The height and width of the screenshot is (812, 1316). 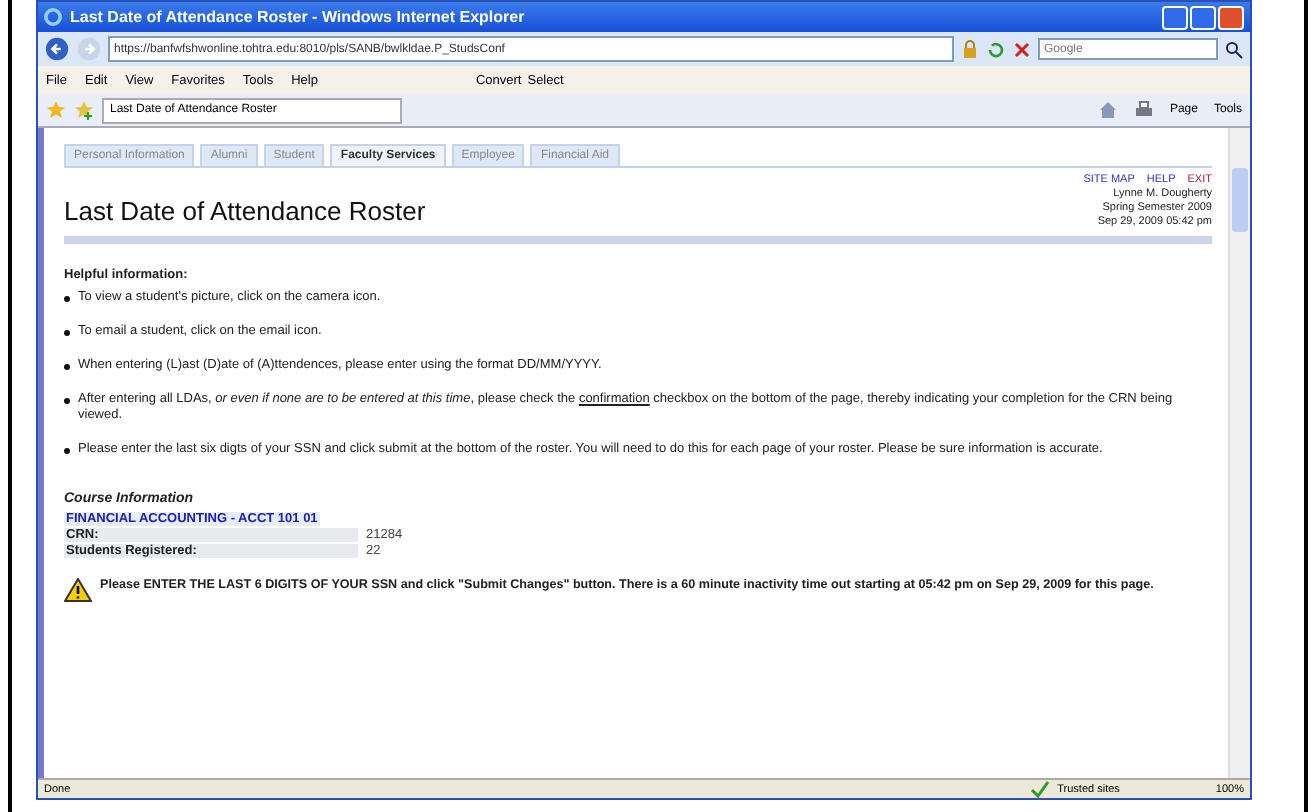 What do you see at coordinates (1039, 789) in the screenshot?
I see `check-icon` at bounding box center [1039, 789].